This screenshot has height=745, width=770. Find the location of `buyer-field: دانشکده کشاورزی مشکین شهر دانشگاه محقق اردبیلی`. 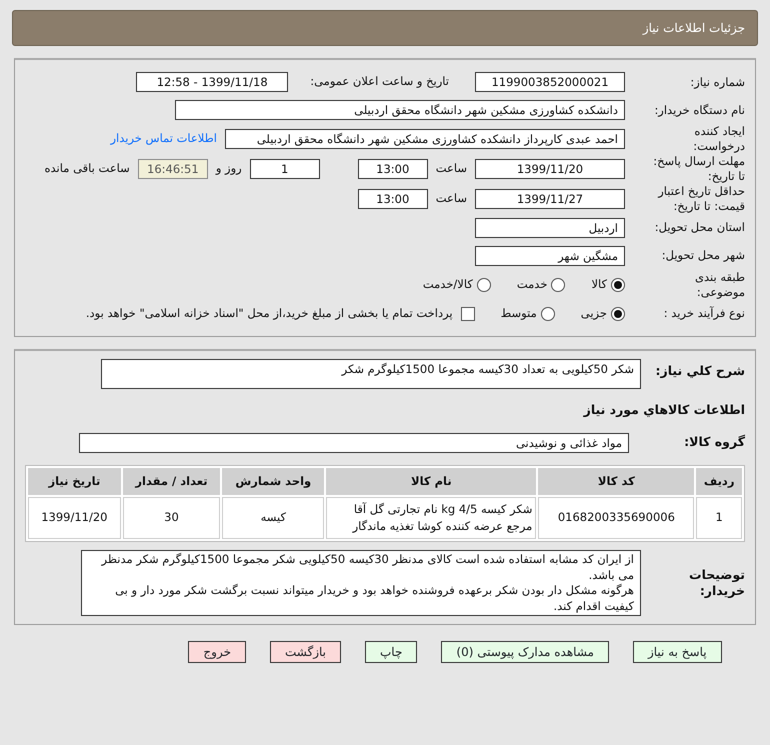

buyer-field: دانشکده کشاورزی مشکین شهر دانشگاه محقق اردبیلی is located at coordinates (400, 110).